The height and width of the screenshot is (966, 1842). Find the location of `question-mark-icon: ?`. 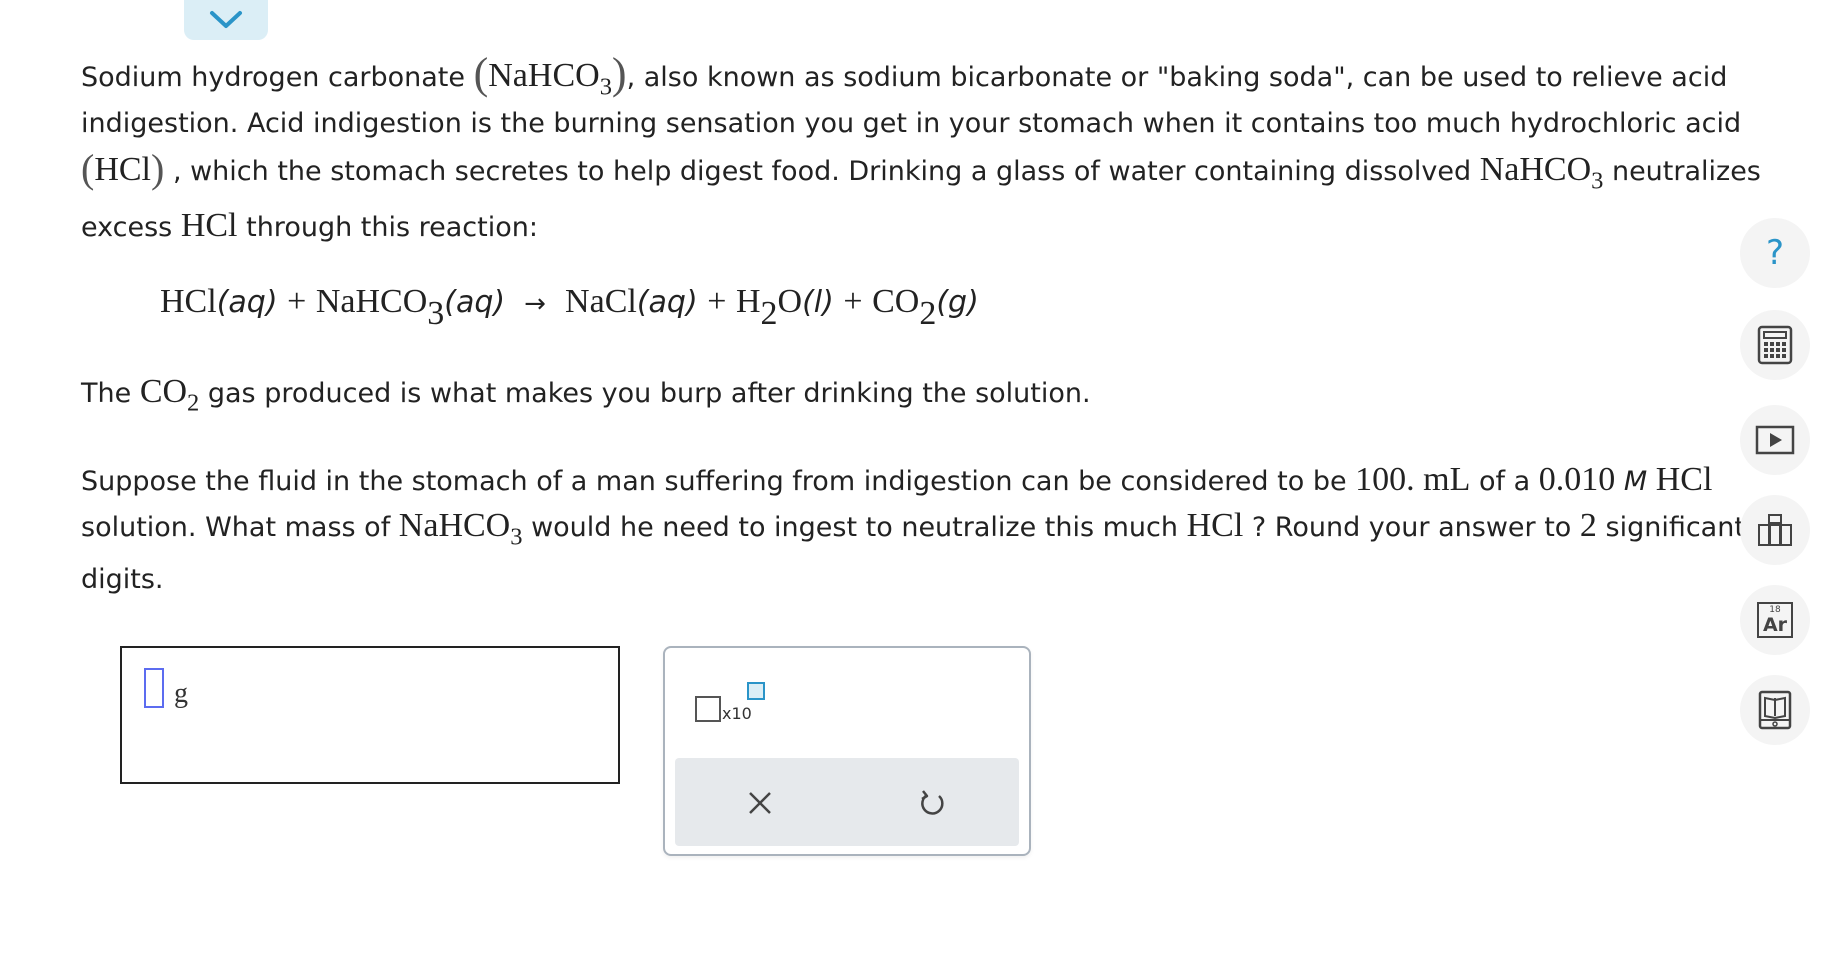

question-mark-icon: ? is located at coordinates (1775, 253).